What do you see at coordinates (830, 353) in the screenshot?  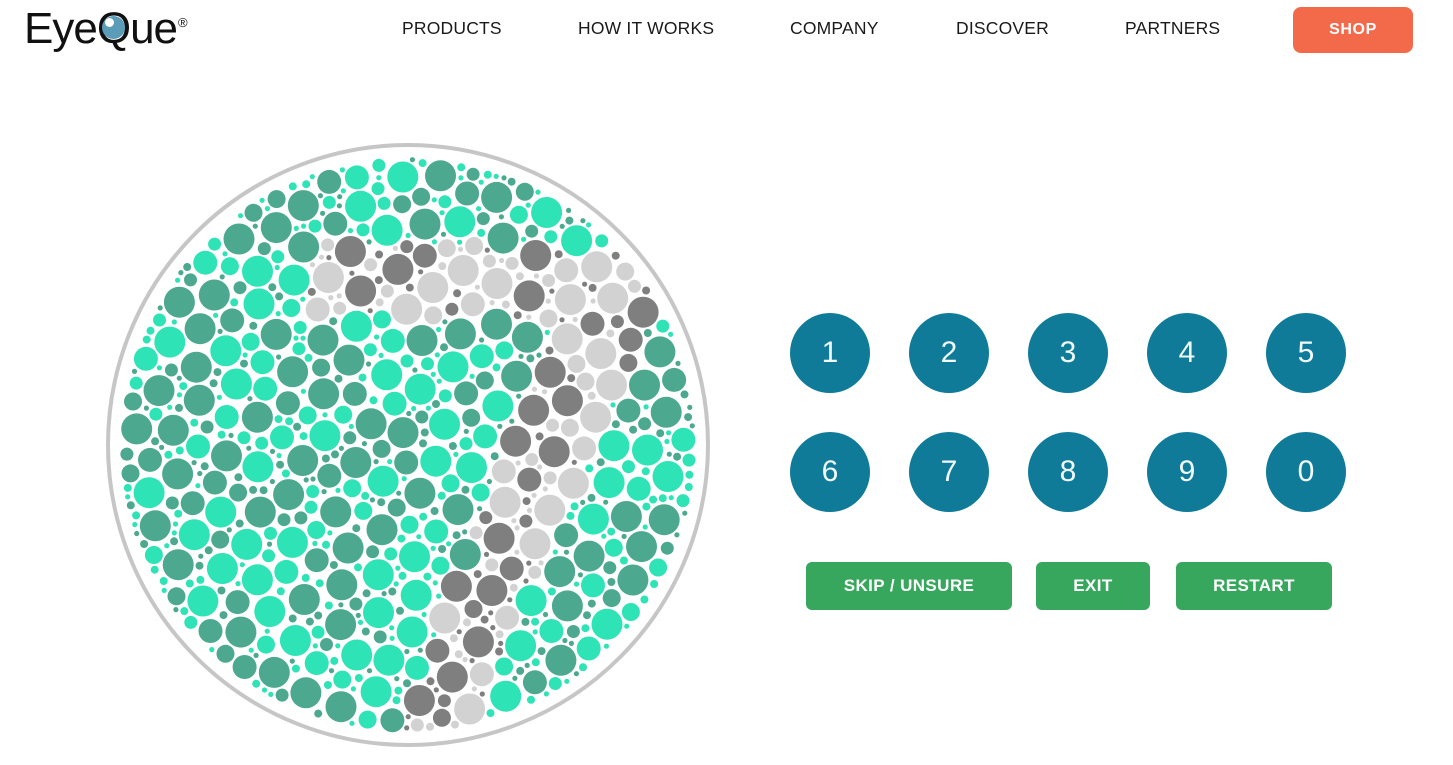 I see `number-button-1: 1` at bounding box center [830, 353].